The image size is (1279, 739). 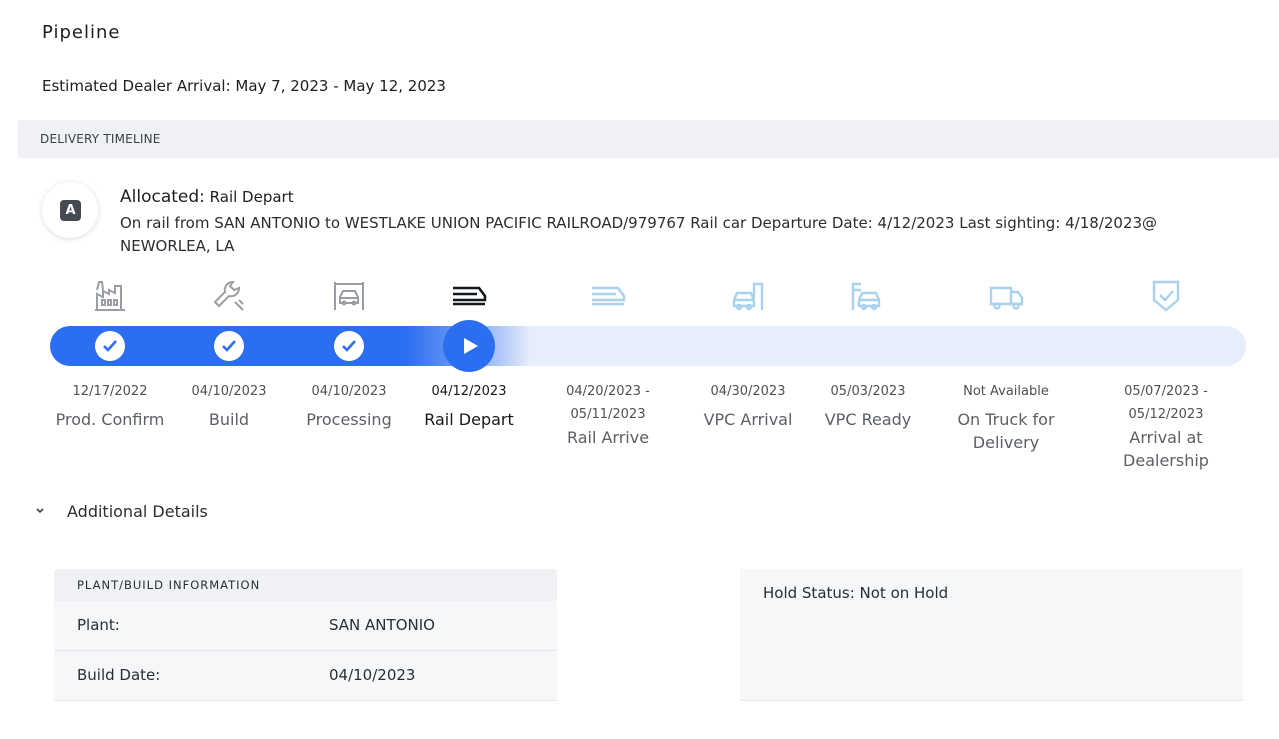 What do you see at coordinates (1166, 449) in the screenshot?
I see `step-label: Arrival at Dealership` at bounding box center [1166, 449].